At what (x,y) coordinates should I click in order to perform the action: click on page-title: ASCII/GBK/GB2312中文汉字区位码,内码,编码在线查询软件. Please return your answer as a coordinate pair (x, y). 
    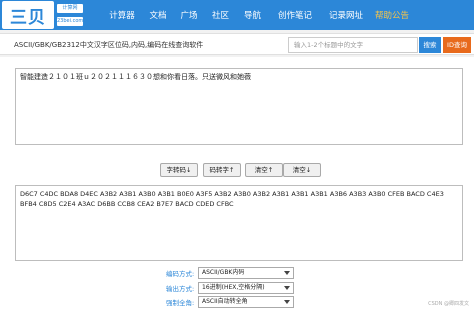
    Looking at the image, I should click on (109, 45).